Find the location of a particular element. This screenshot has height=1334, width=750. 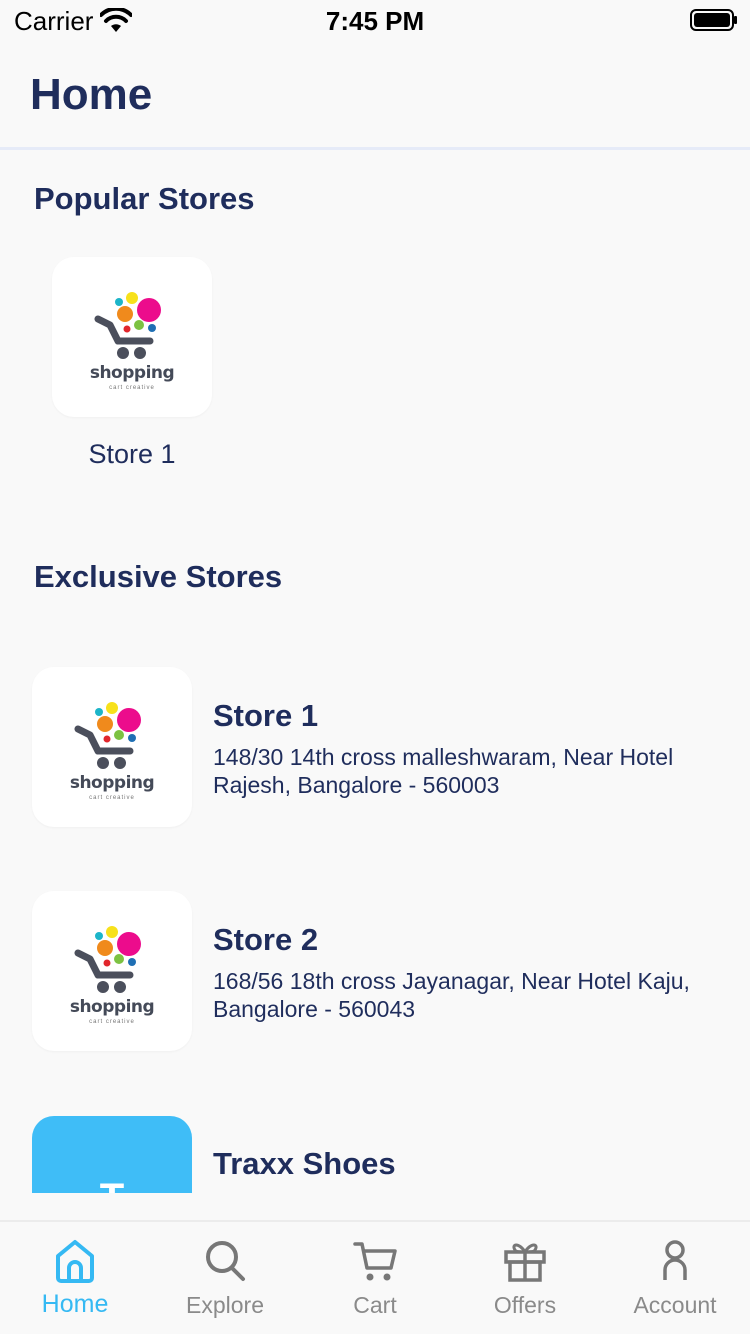

tab-home: Home is located at coordinates (75, 1278).